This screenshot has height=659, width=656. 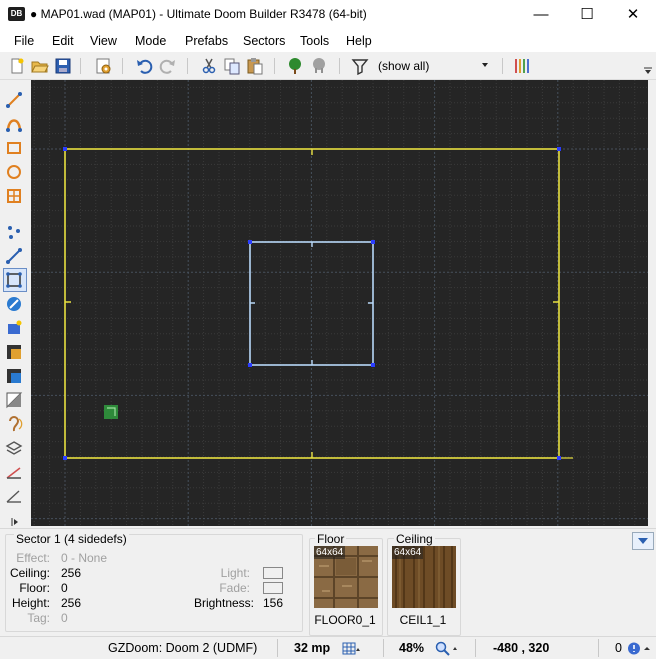 What do you see at coordinates (14, 280) in the screenshot?
I see `sectors-mode-icon` at bounding box center [14, 280].